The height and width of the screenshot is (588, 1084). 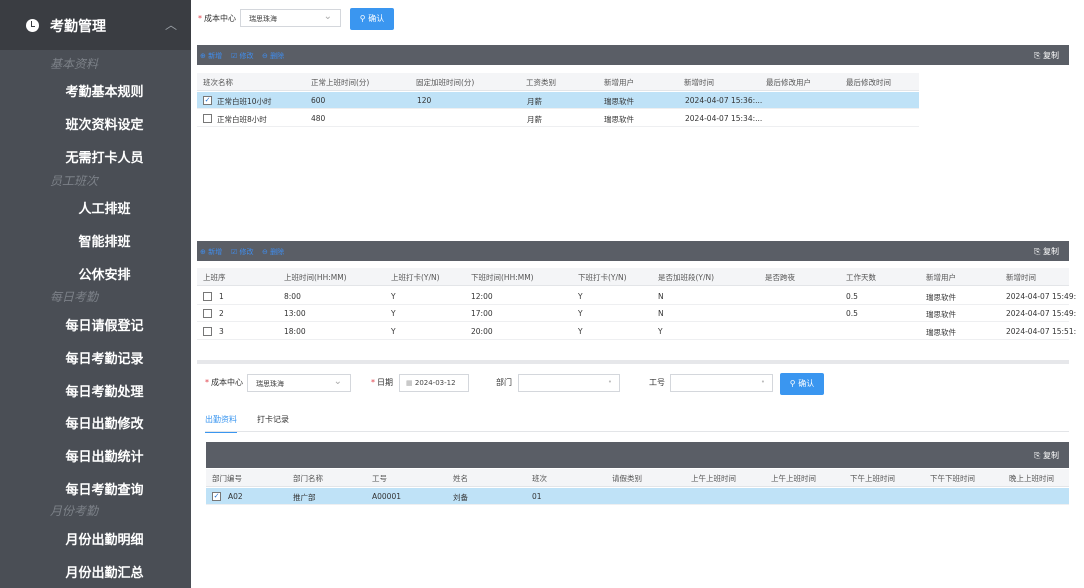 I want to click on col-header: 上班序, so click(x=214, y=277).